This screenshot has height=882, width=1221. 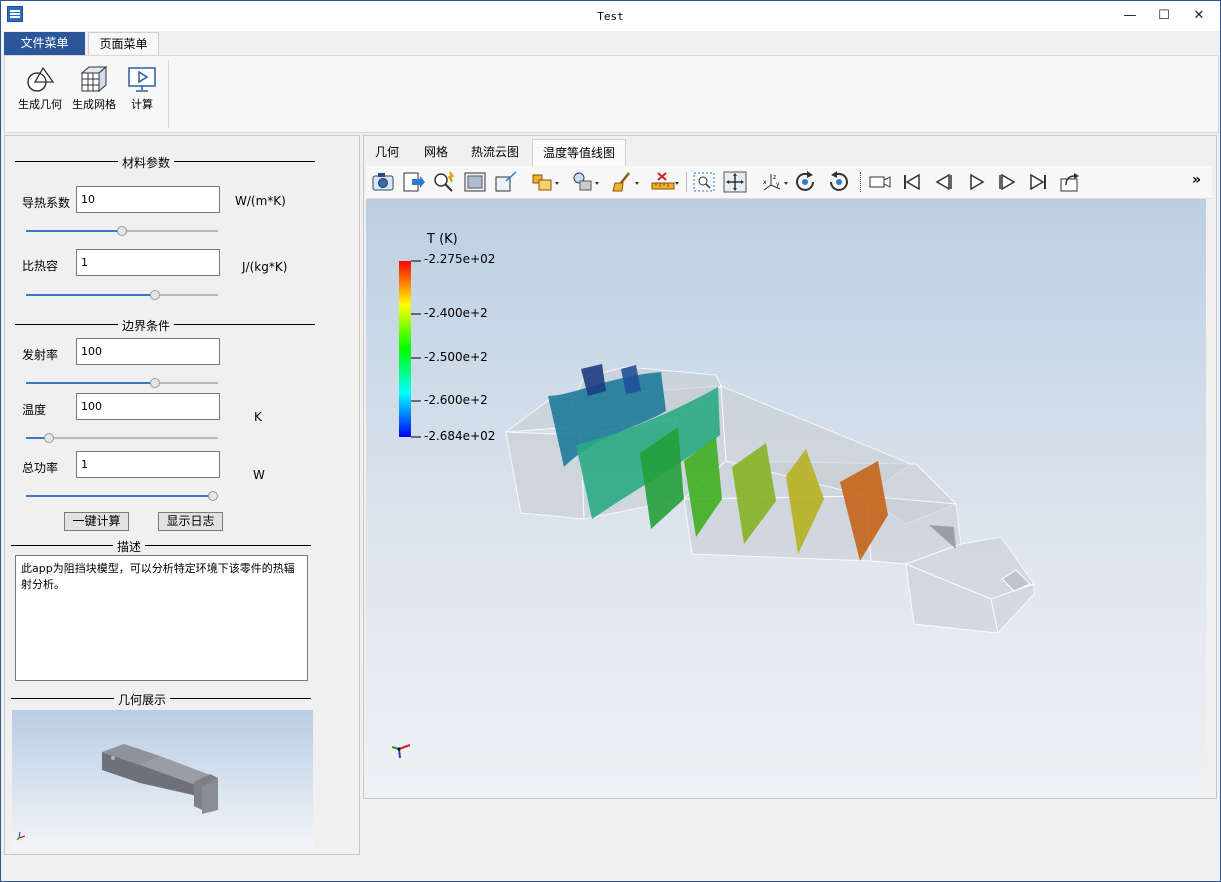 I want to click on share-export-icon, so click(x=1070, y=182).